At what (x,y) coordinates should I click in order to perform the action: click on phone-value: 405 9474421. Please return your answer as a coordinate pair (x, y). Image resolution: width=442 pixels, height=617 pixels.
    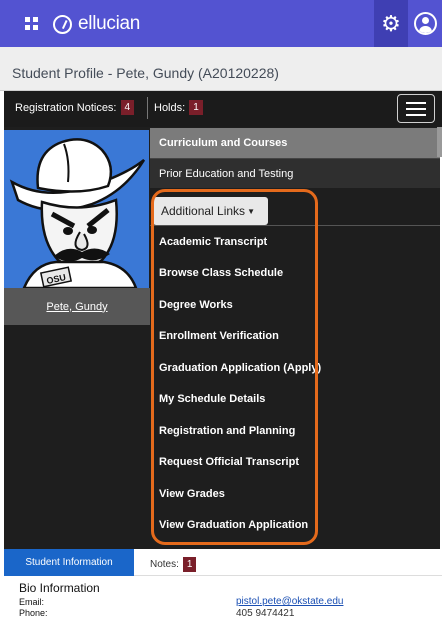
    Looking at the image, I should click on (265, 612).